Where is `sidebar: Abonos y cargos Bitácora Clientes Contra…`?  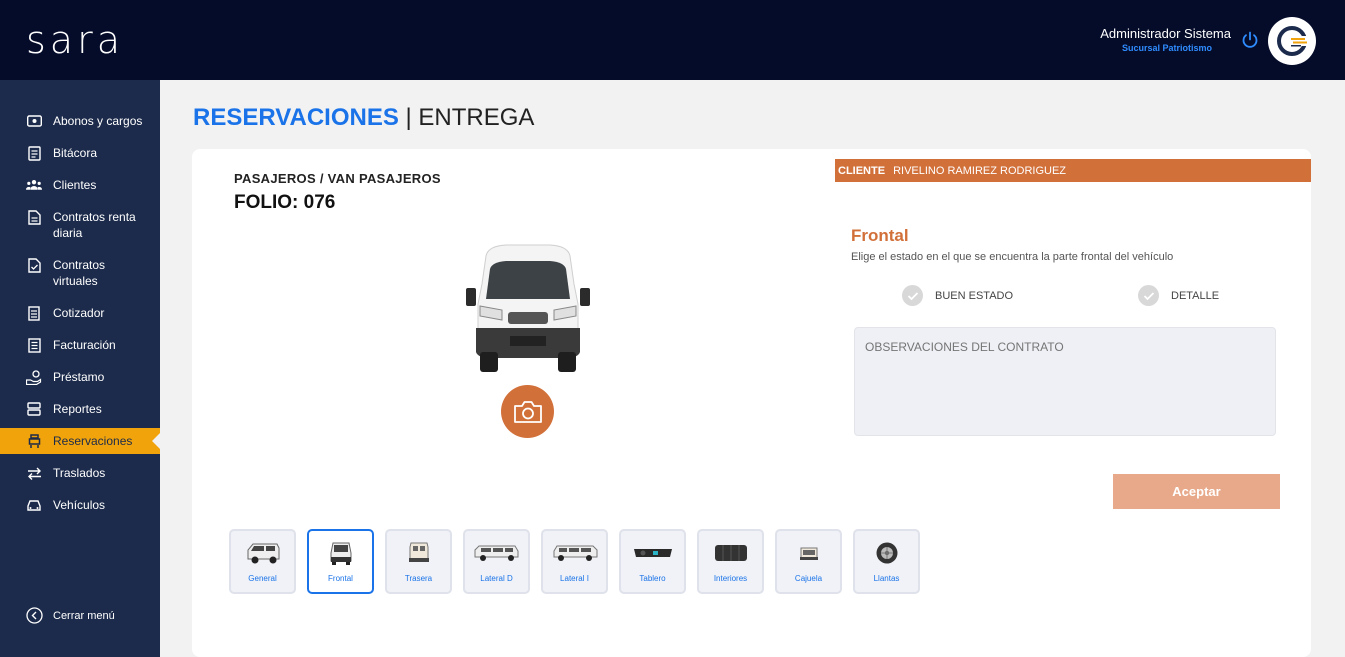 sidebar: Abonos y cargos Bitácora Clientes Contra… is located at coordinates (80, 368).